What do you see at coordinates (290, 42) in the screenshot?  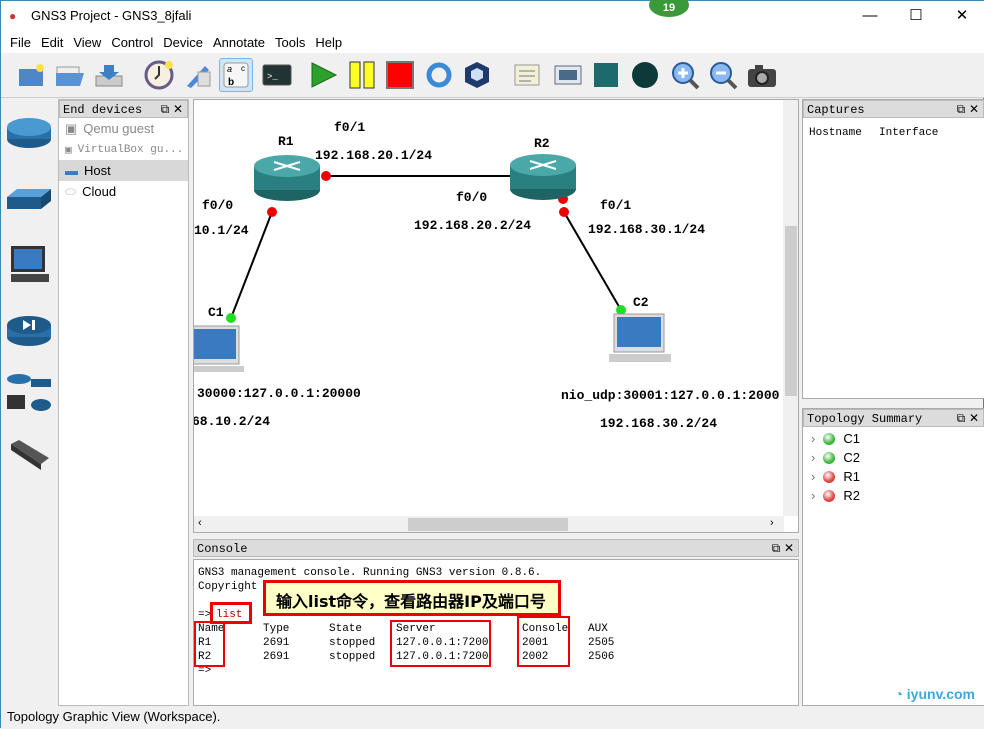 I see `menu-tools: Tools` at bounding box center [290, 42].